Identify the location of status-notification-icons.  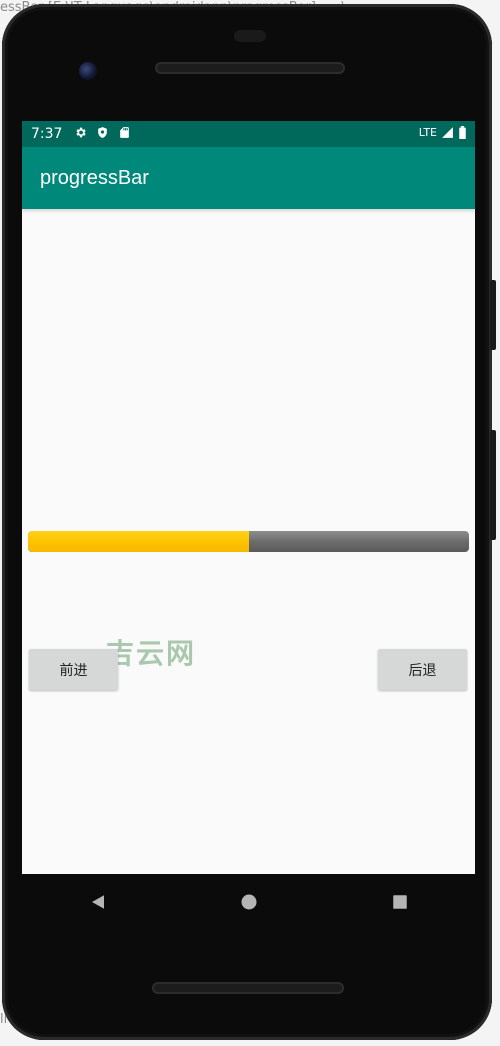
(102, 132).